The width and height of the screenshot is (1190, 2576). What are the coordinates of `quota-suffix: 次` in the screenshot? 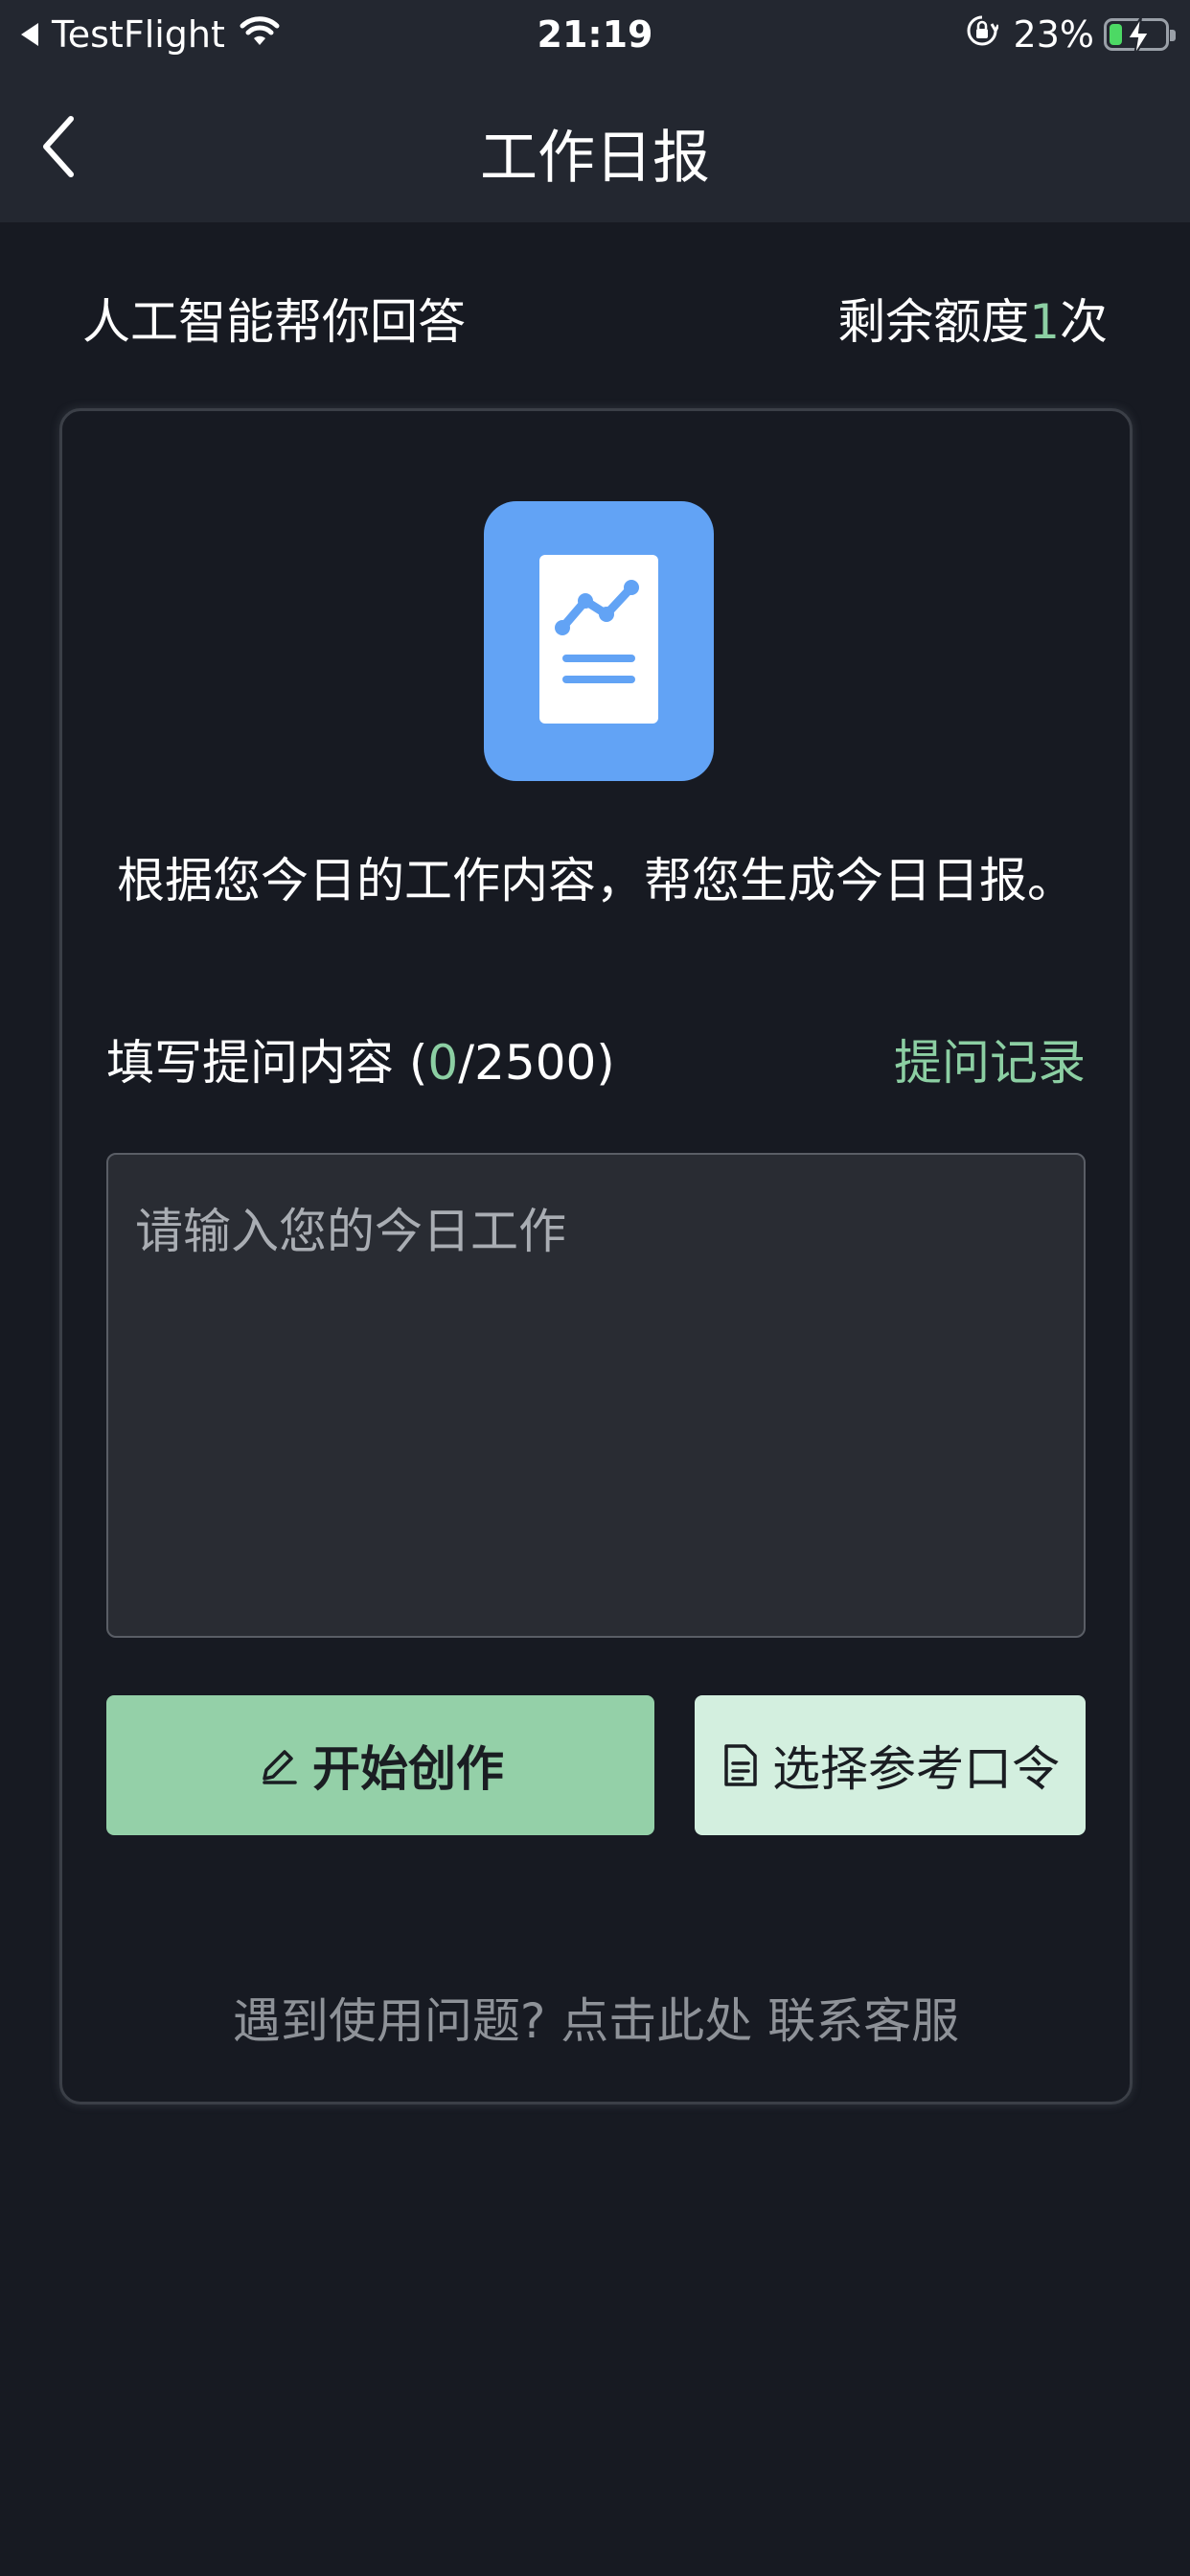 It's located at (1084, 322).